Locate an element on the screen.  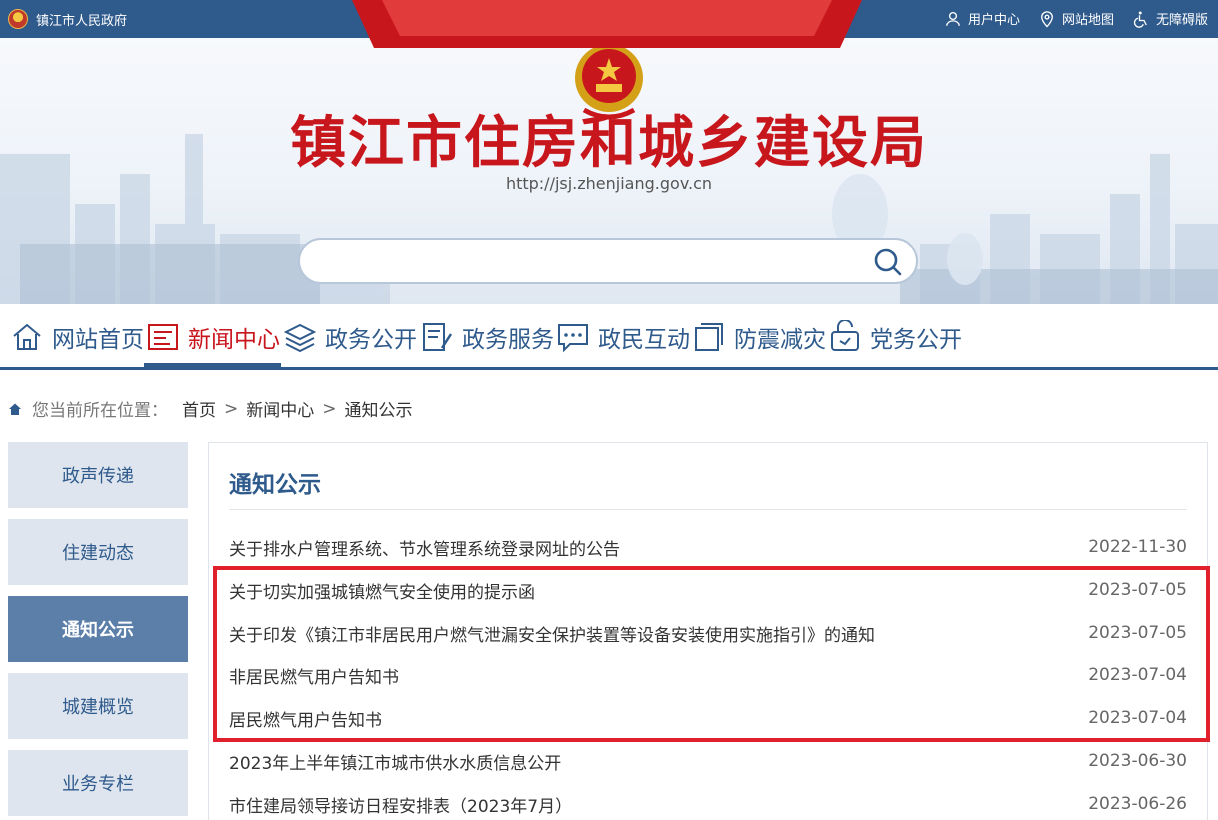
nav-item-services: 政务服务 is located at coordinates (487, 337).